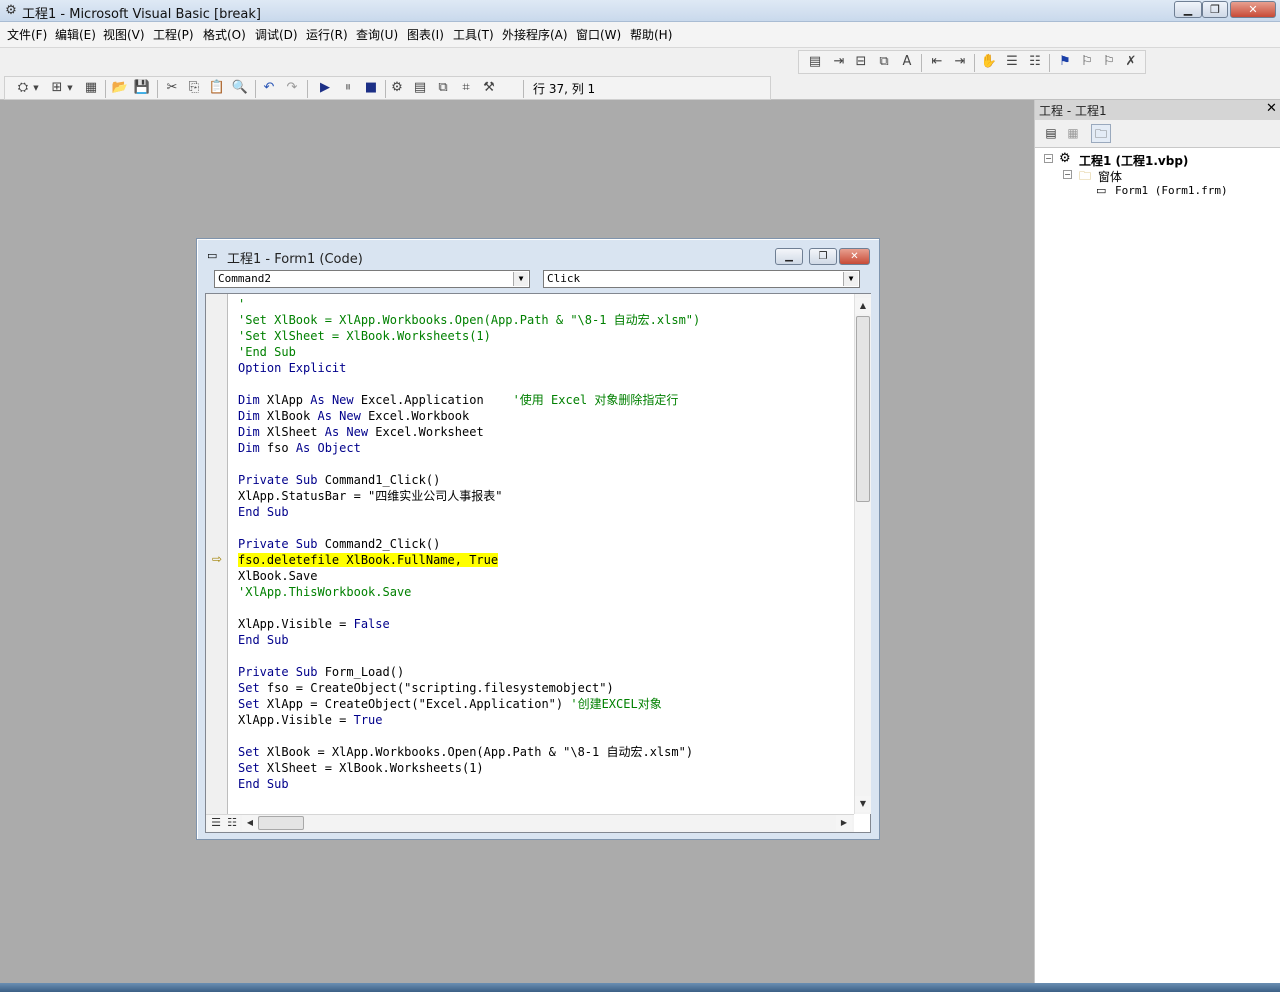  Describe the element at coordinates (23, 88) in the screenshot. I see `add-project-icon: ⛭` at that location.